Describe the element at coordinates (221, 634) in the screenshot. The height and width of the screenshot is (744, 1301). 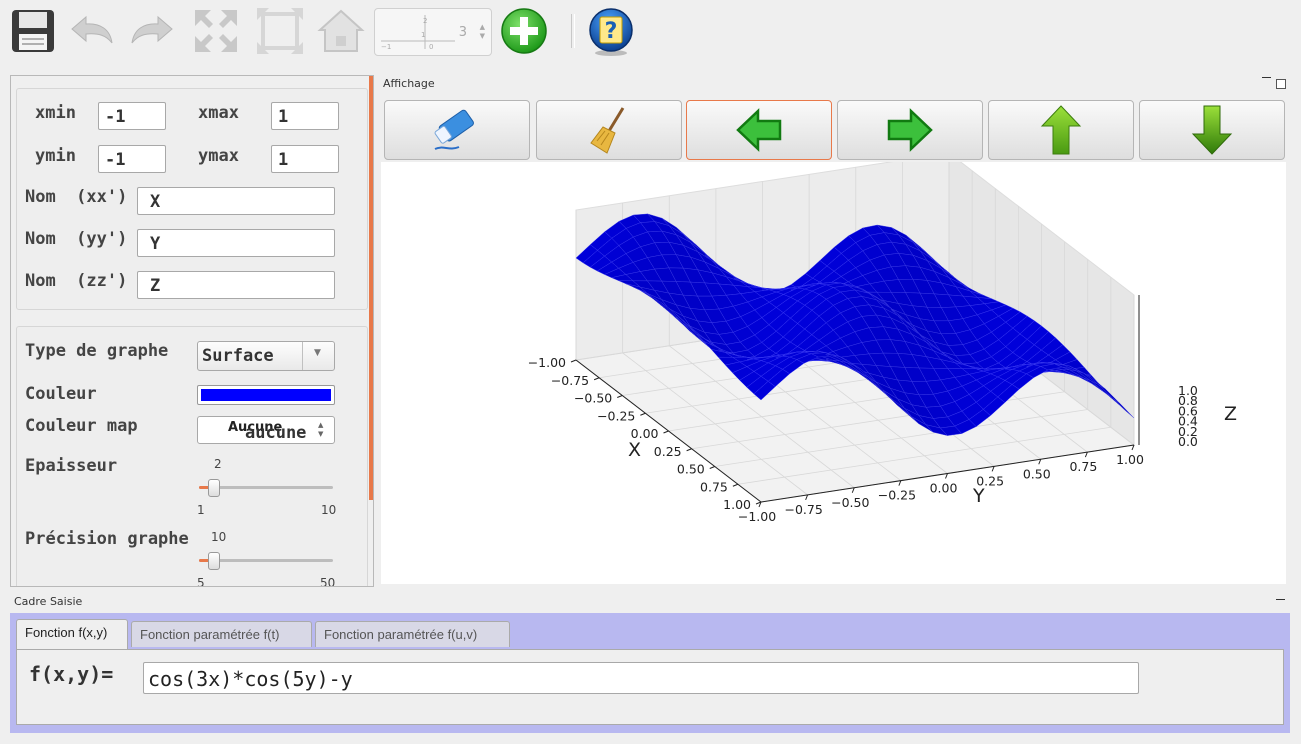
I see `tab-fonction-ft: Fonction paramétrée f(t)` at that location.